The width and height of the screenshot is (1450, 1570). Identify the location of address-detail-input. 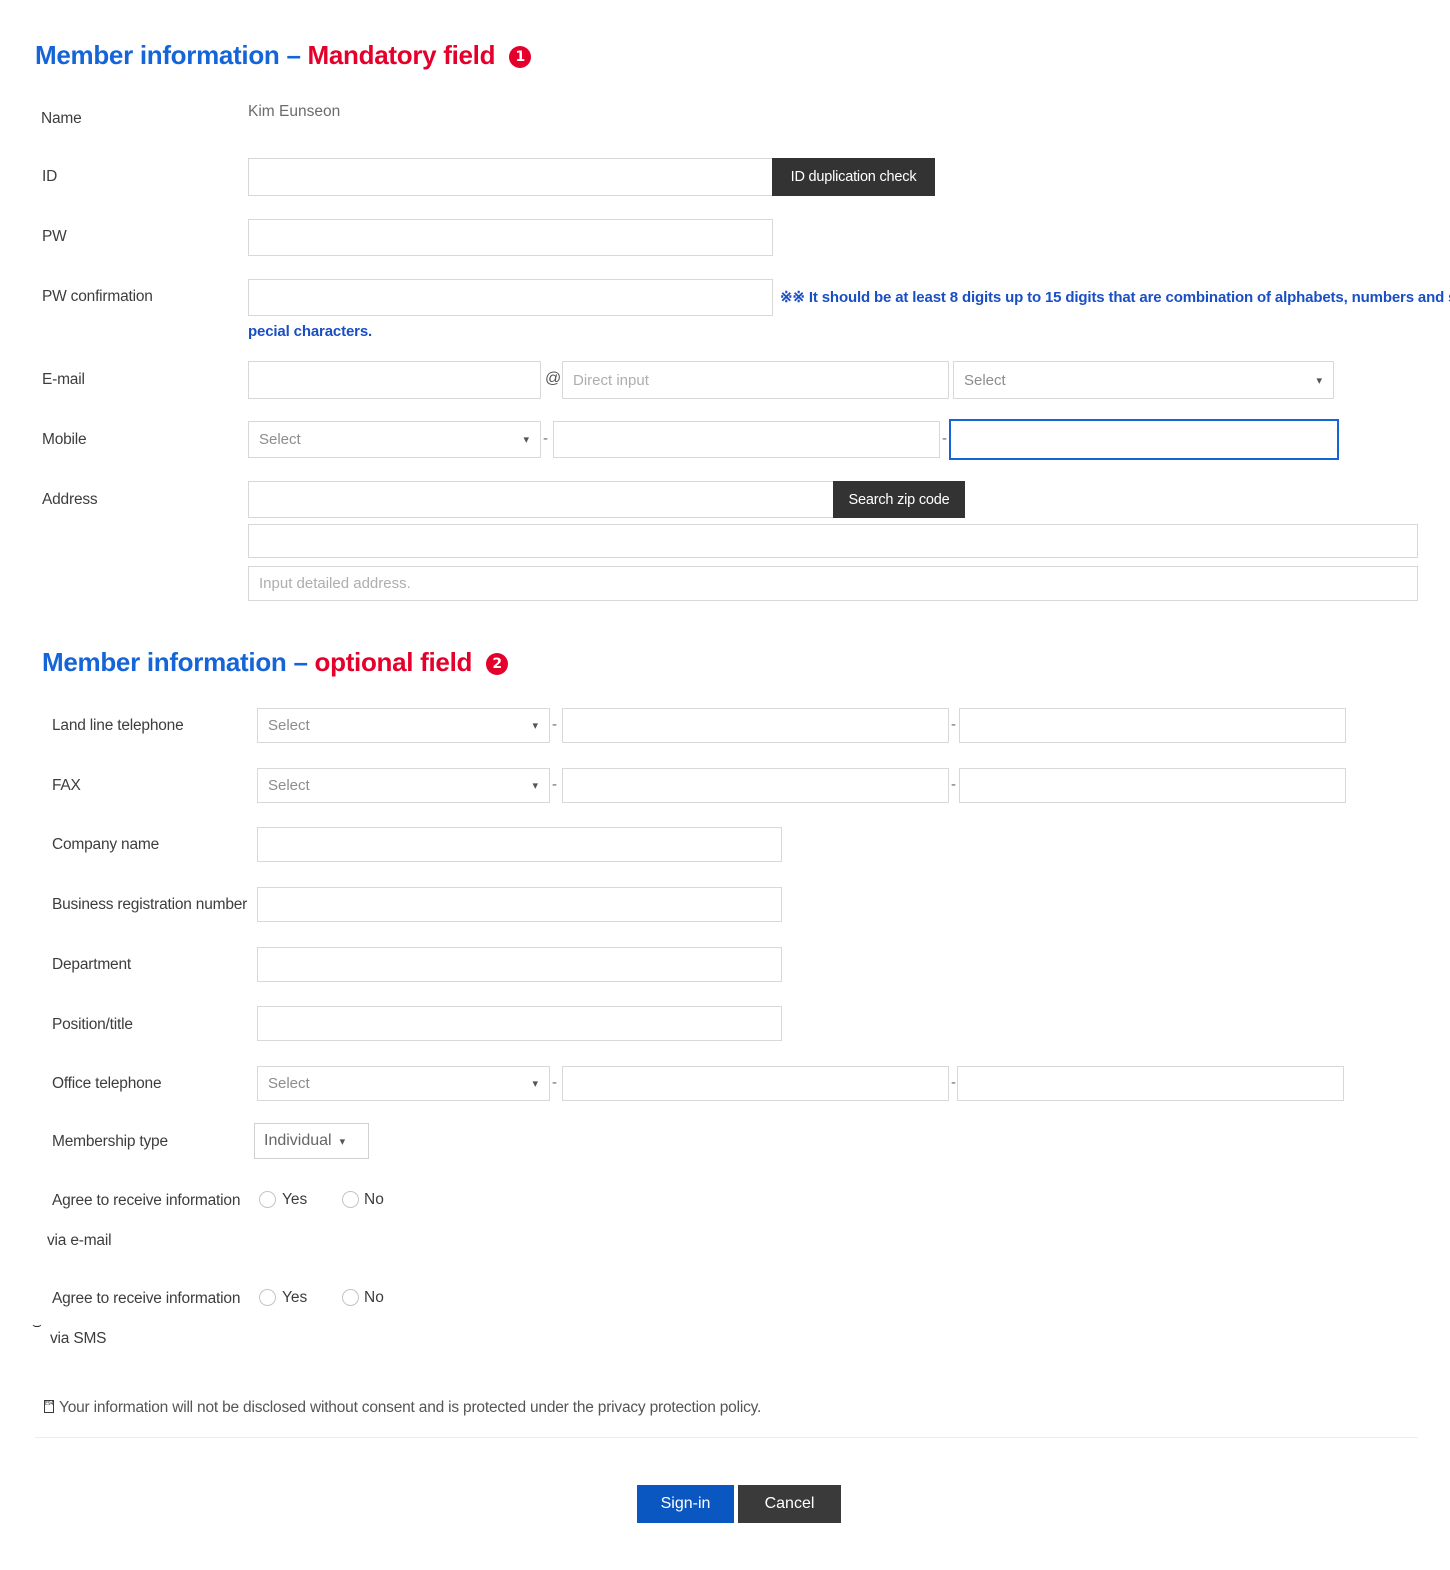
(833, 583).